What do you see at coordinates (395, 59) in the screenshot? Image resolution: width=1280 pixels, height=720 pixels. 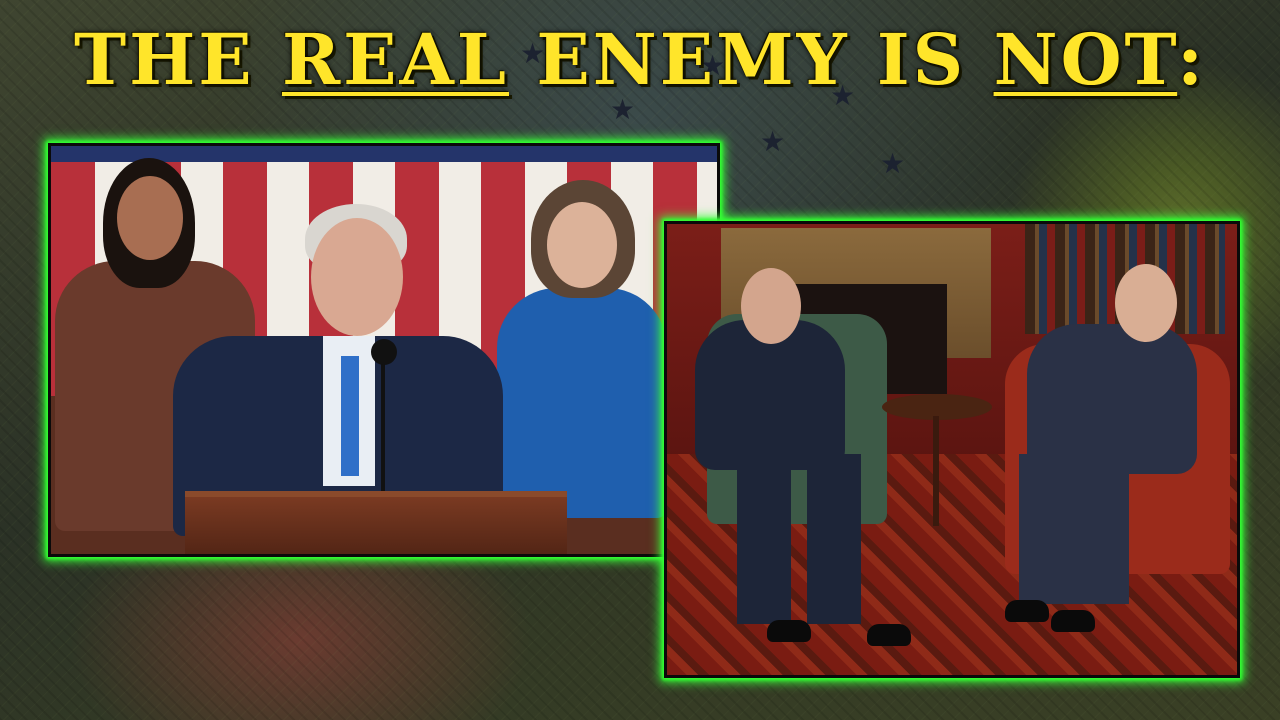 I see `headline-underlined-real: REAL` at bounding box center [395, 59].